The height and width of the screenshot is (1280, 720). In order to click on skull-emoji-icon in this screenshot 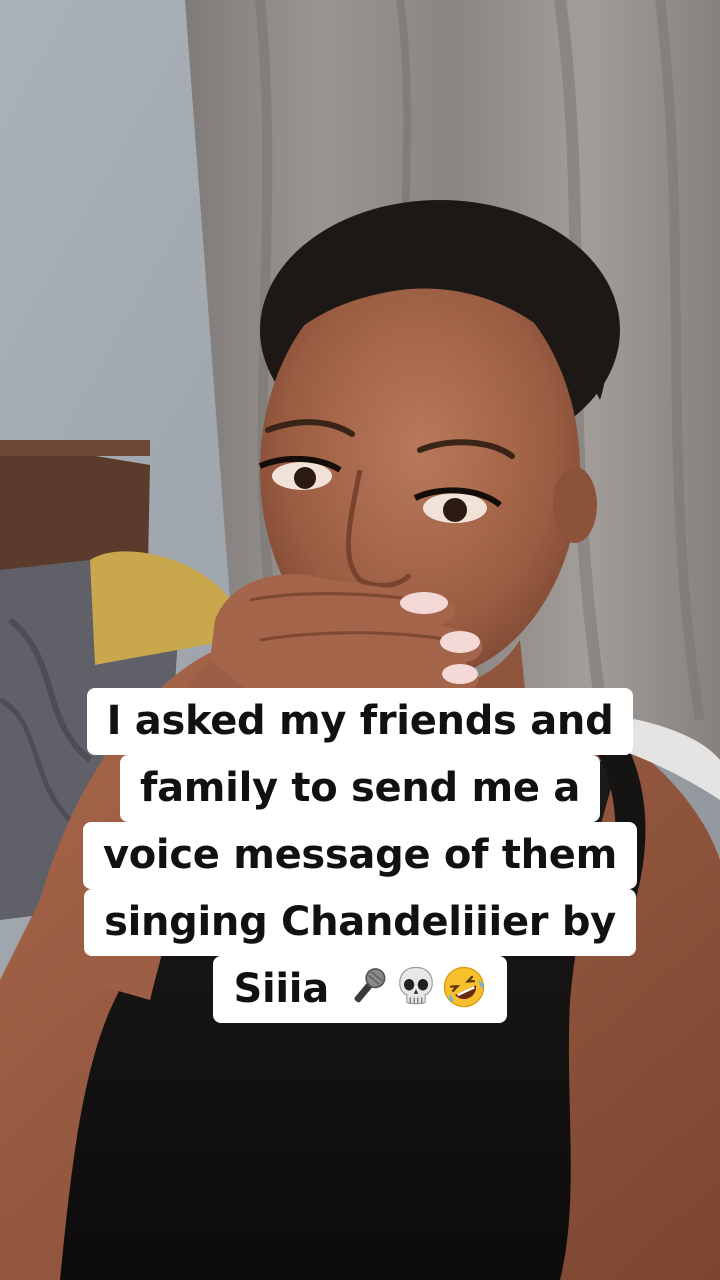, I will do `click(415, 985)`.